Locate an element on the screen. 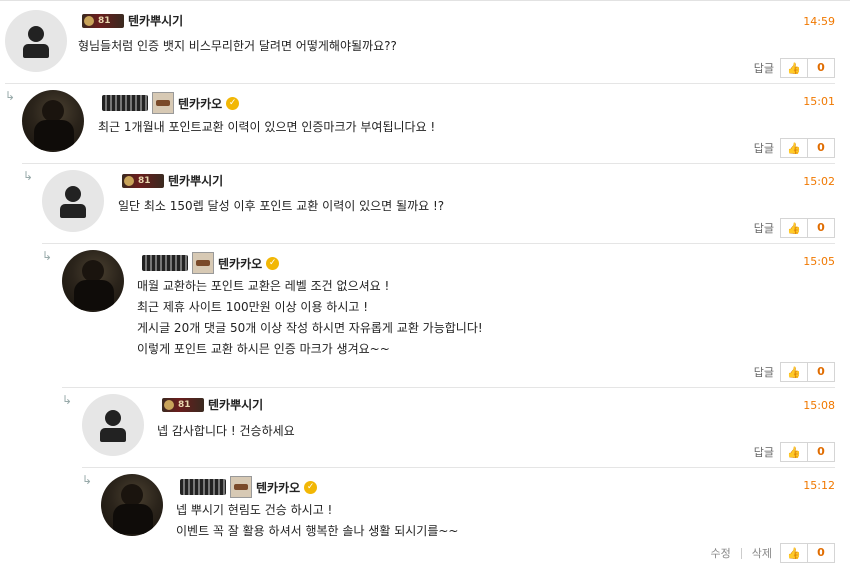 The width and height of the screenshot is (850, 569). comment-text: 넵 감사합니다 ! 건승하세요 is located at coordinates (226, 431).